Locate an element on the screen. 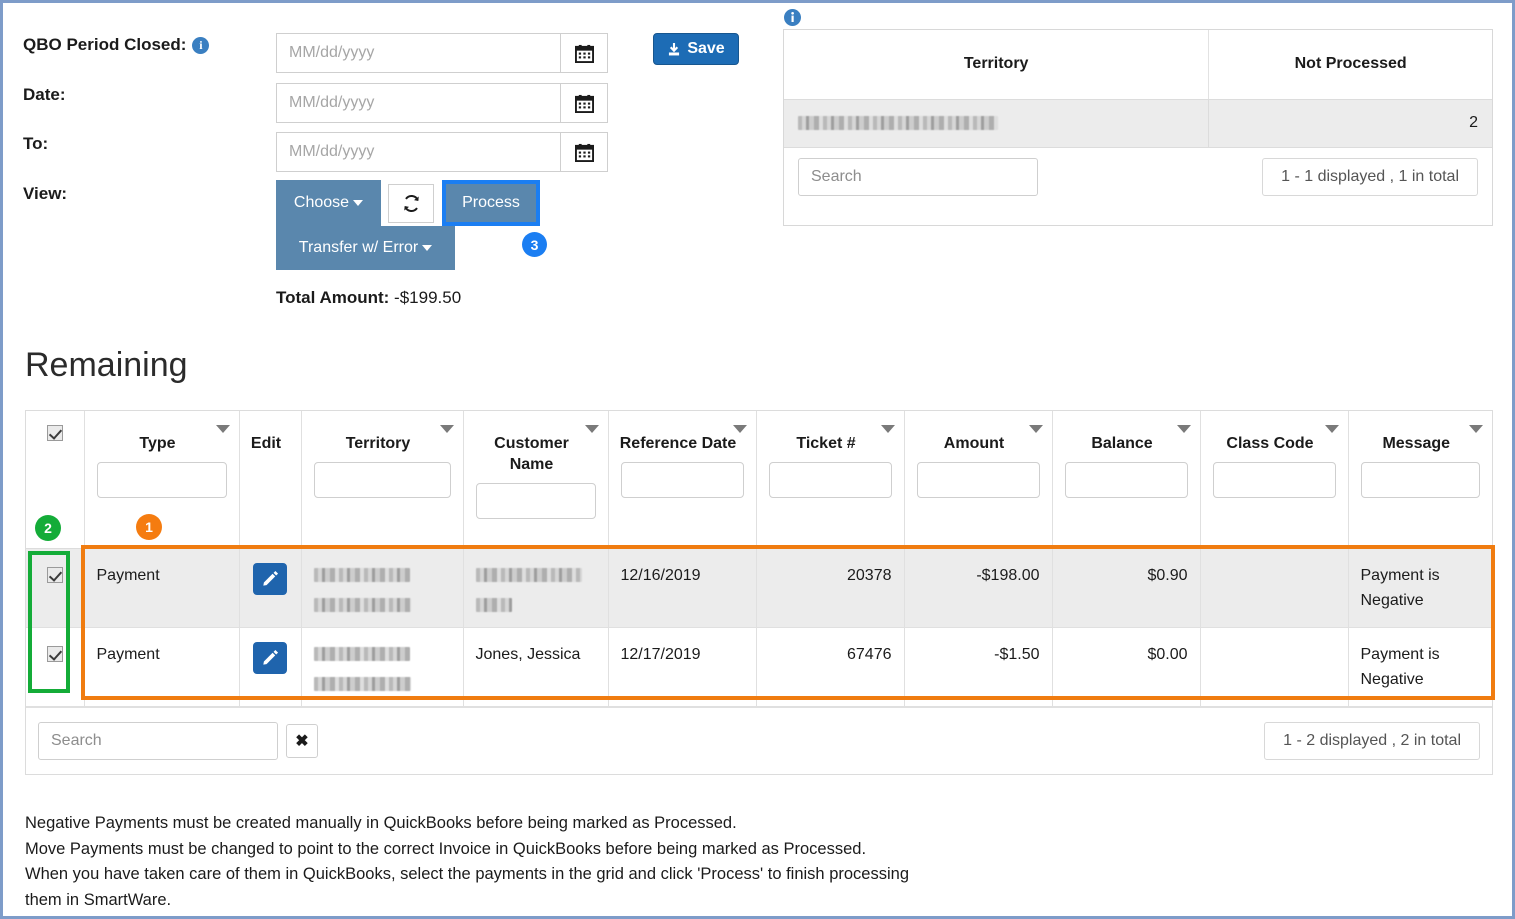 The height and width of the screenshot is (919, 1515). step-badge-2-label: 2 is located at coordinates (48, 528).